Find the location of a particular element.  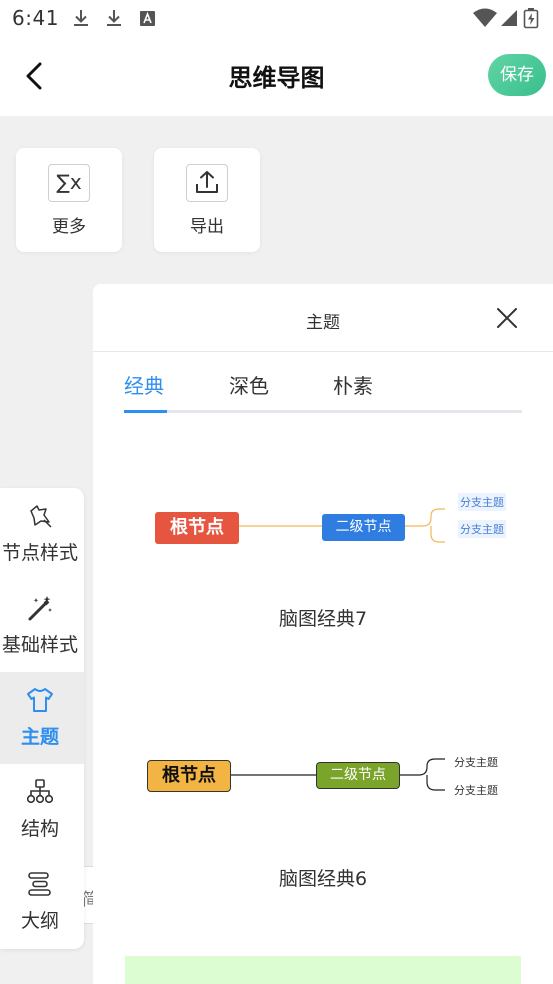

font-icon is located at coordinates (147, 18).